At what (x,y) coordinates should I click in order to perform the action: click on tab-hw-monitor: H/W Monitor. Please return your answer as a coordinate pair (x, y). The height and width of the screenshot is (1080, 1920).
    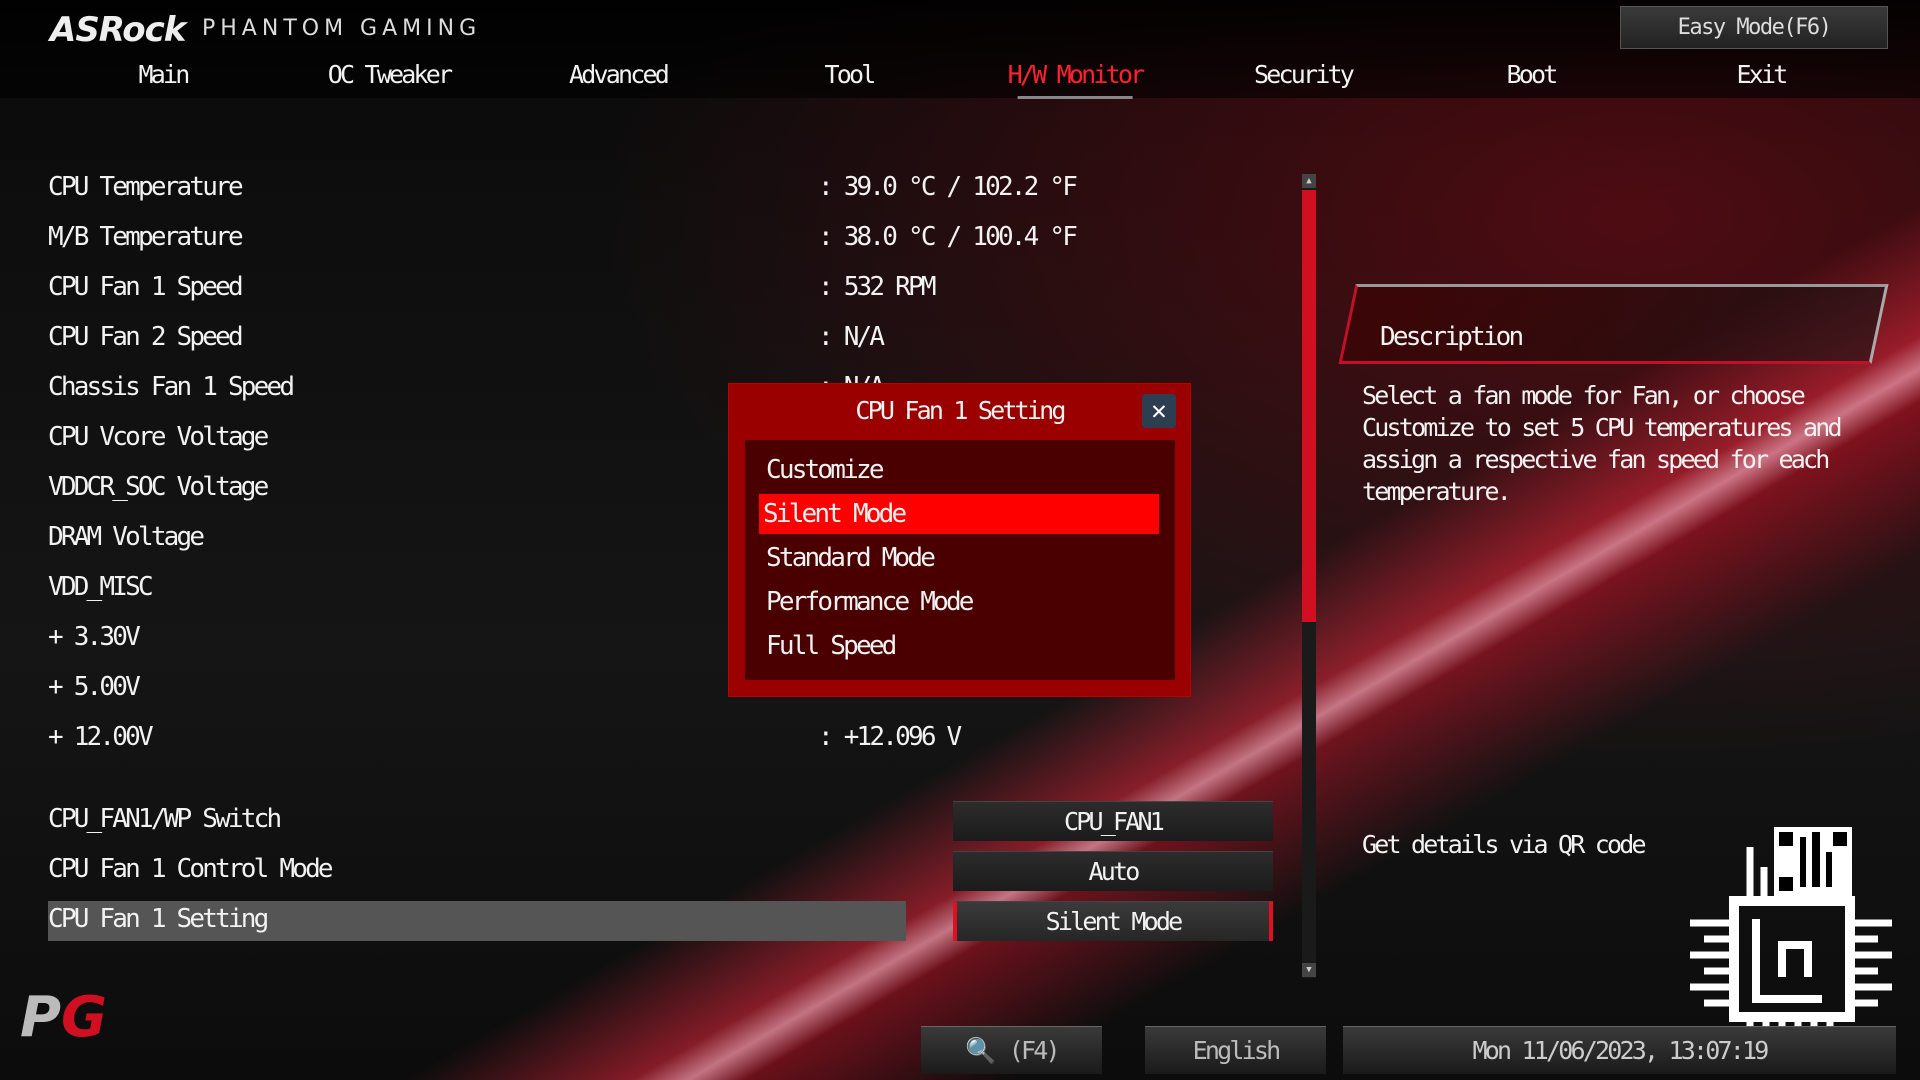
    Looking at the image, I should click on (1076, 79).